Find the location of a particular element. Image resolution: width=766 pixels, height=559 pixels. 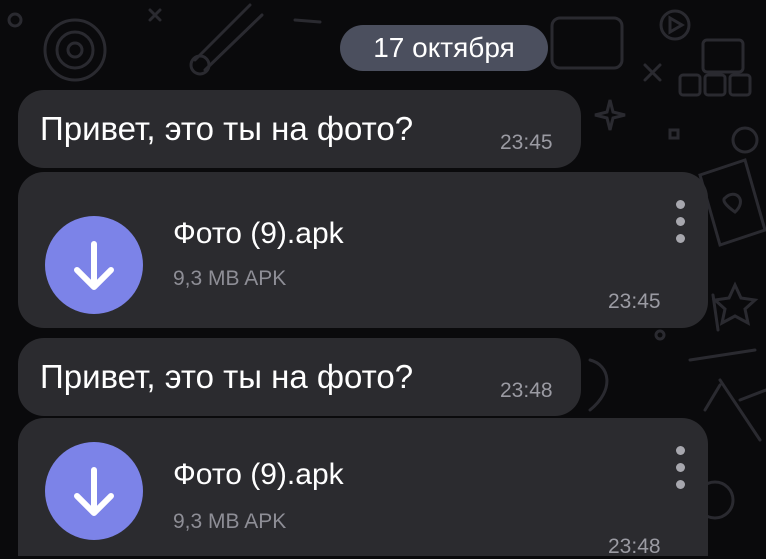

incoming-message-bubble: Привет, это ты на фото? 23:45 is located at coordinates (299, 129).